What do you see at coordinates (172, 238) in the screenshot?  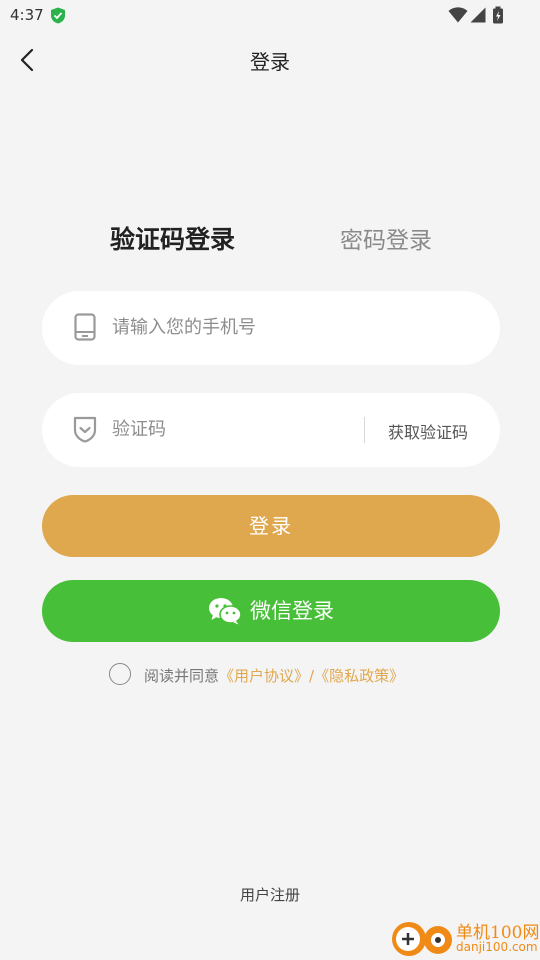 I see `tab-sms-login: 验证码登录` at bounding box center [172, 238].